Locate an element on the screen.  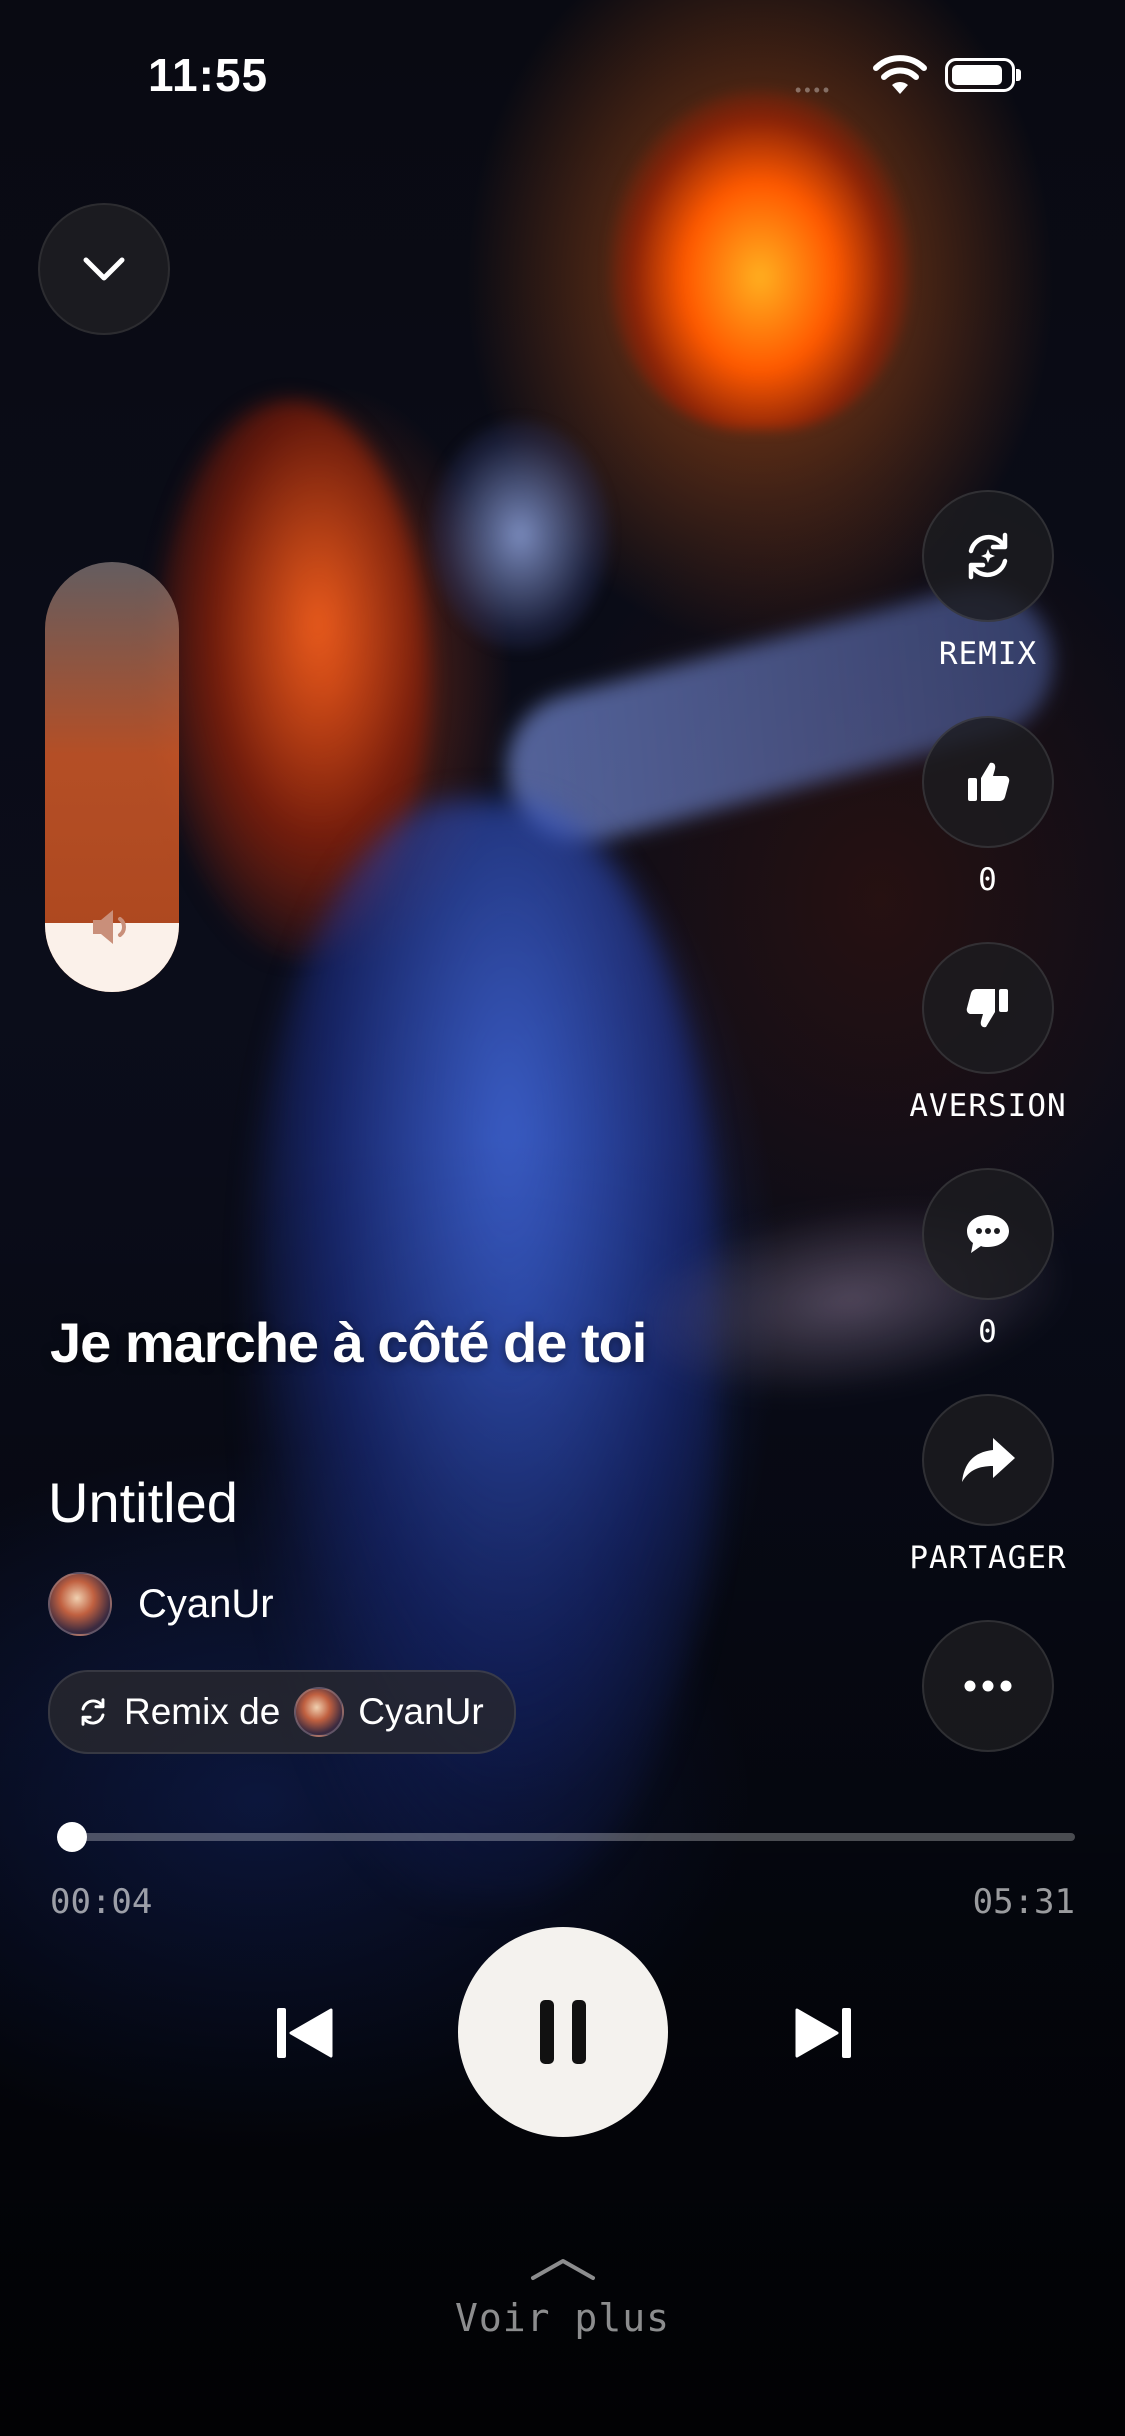
like-count: 0 is located at coordinates (988, 880).